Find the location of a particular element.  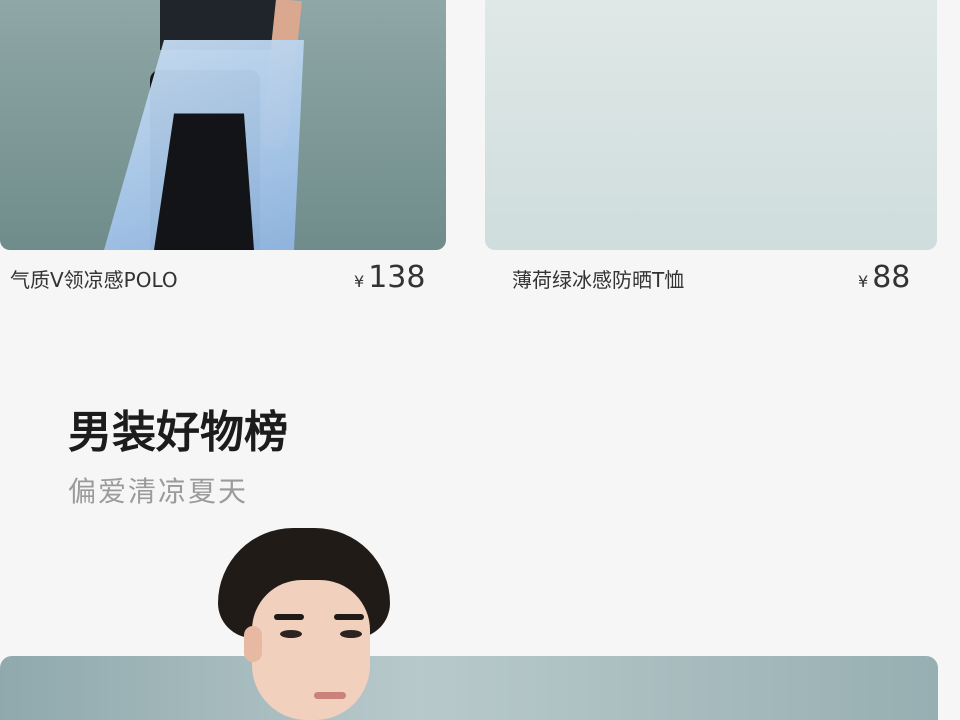

price-value: 88 is located at coordinates (891, 277).